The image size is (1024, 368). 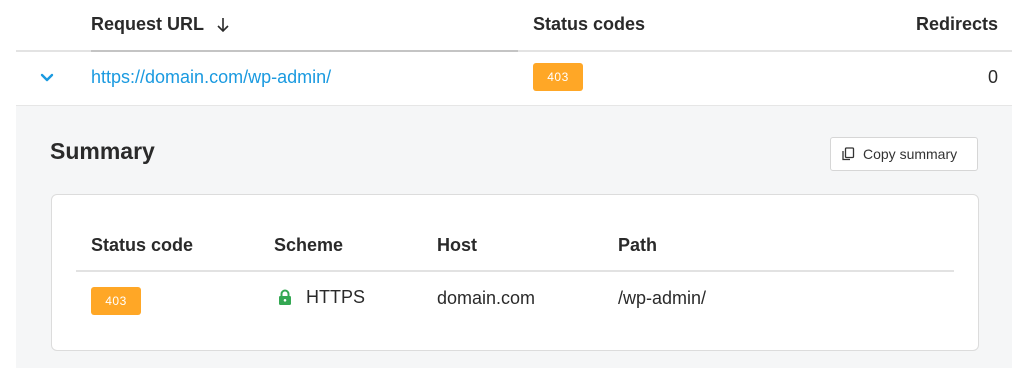 What do you see at coordinates (47, 78) in the screenshot?
I see `chevron-down-icon` at bounding box center [47, 78].